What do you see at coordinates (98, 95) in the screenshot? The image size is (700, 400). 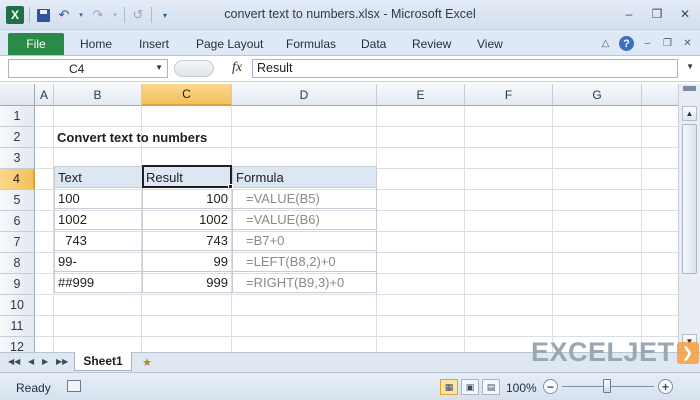 I see `column-header-b: B` at bounding box center [98, 95].